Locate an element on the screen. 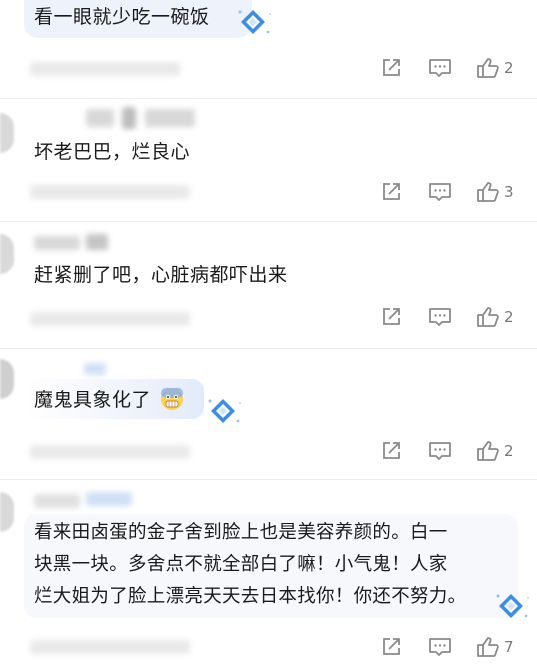 Image resolution: width=537 pixels, height=671 pixels. like-button: 3 is located at coordinates (495, 192).